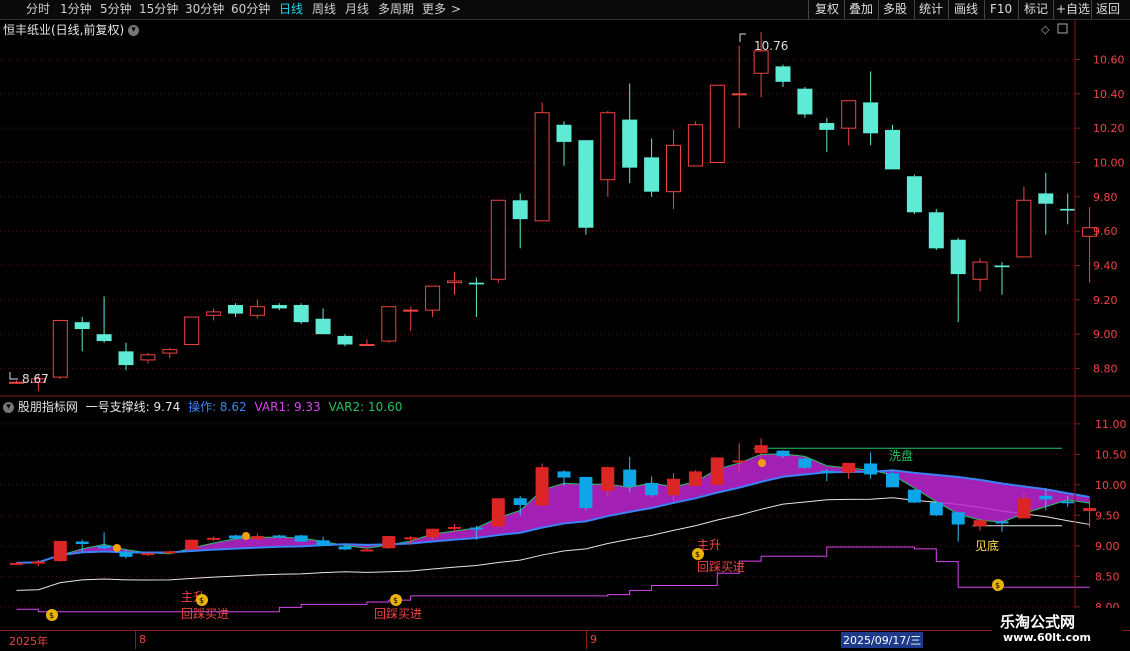  I want to click on add-watchlist-button: +自选, so click(1073, 9).